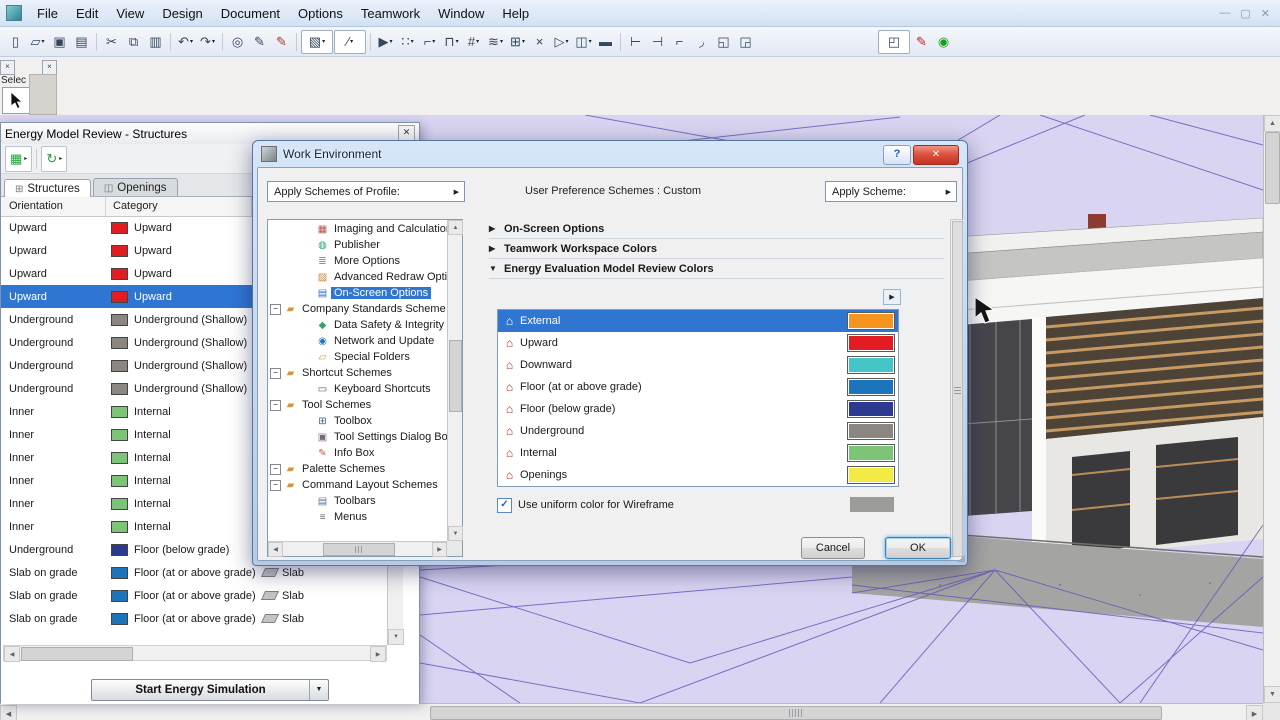 The image size is (1280, 720). What do you see at coordinates (495, 42) in the screenshot?
I see `hatch-tool-icon: ≋ ▾` at bounding box center [495, 42].